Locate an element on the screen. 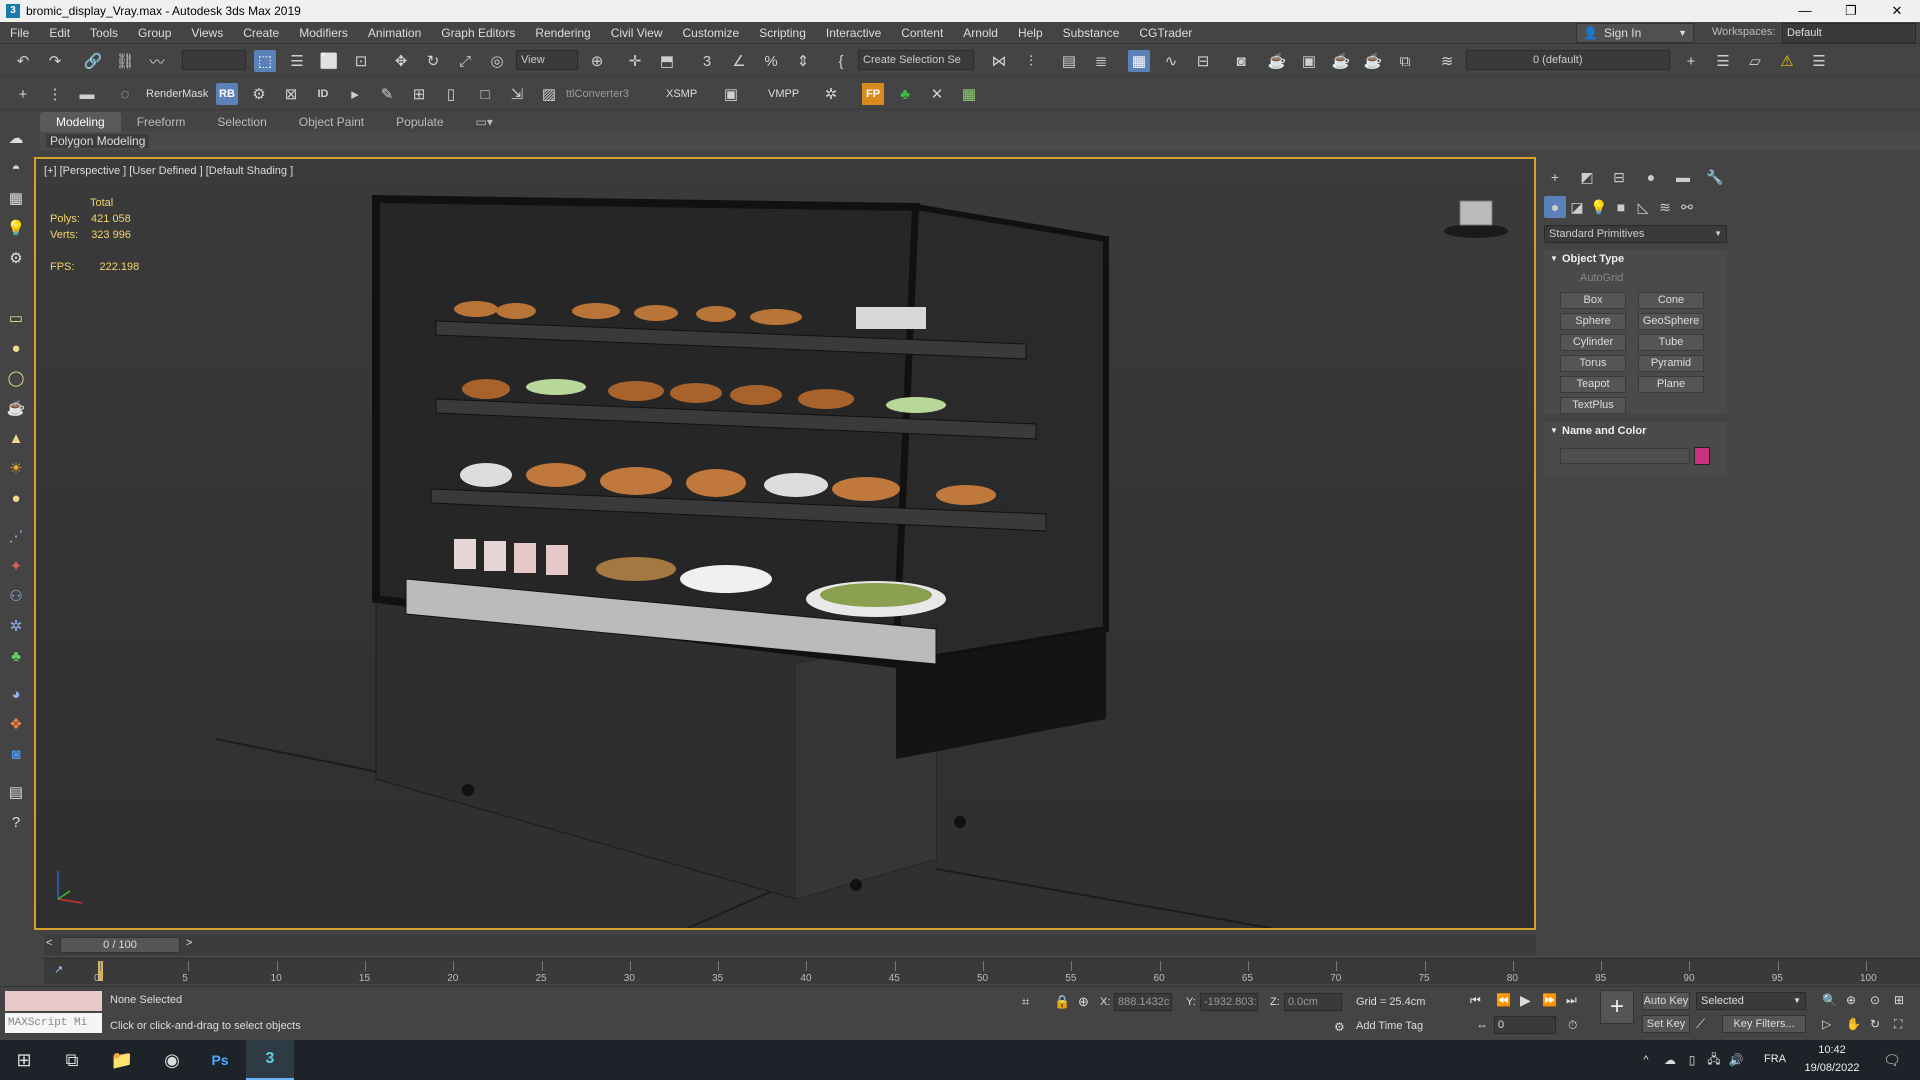 The width and height of the screenshot is (1920, 1080). square-icon: □ is located at coordinates (485, 94).